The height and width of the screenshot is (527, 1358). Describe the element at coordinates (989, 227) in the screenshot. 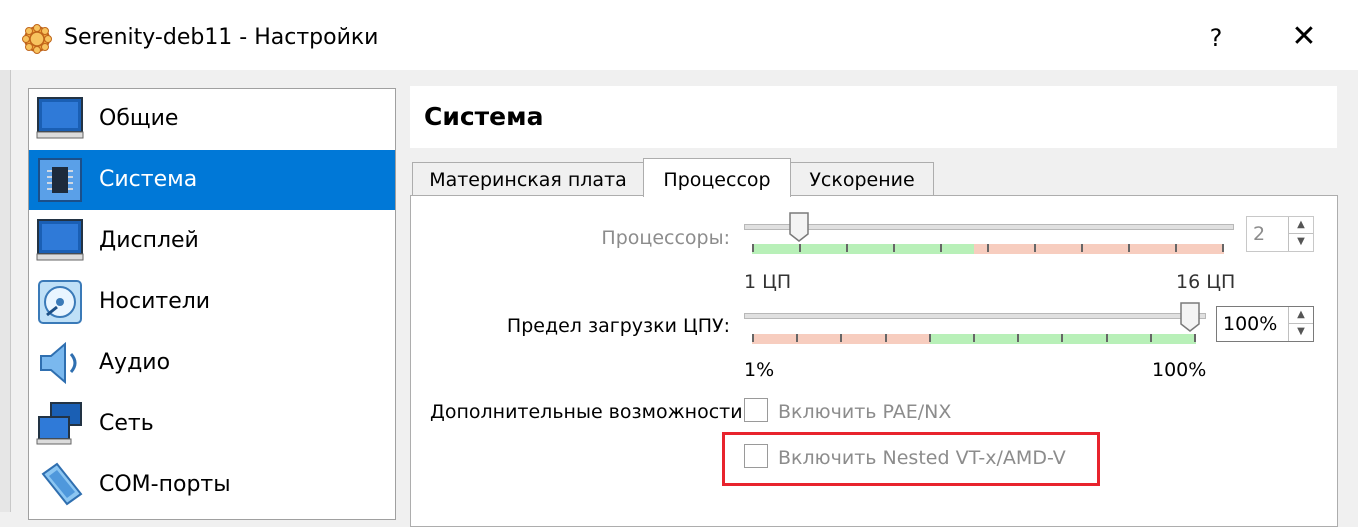

I see `cpu-count-slider-track` at that location.